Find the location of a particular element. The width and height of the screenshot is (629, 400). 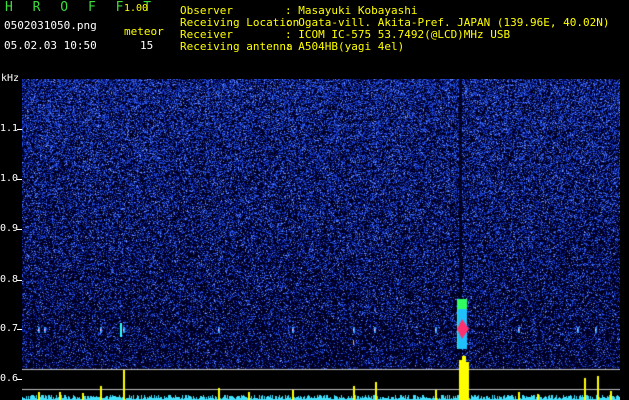

datetime: 05.02.03 10:50 is located at coordinates (50, 45).